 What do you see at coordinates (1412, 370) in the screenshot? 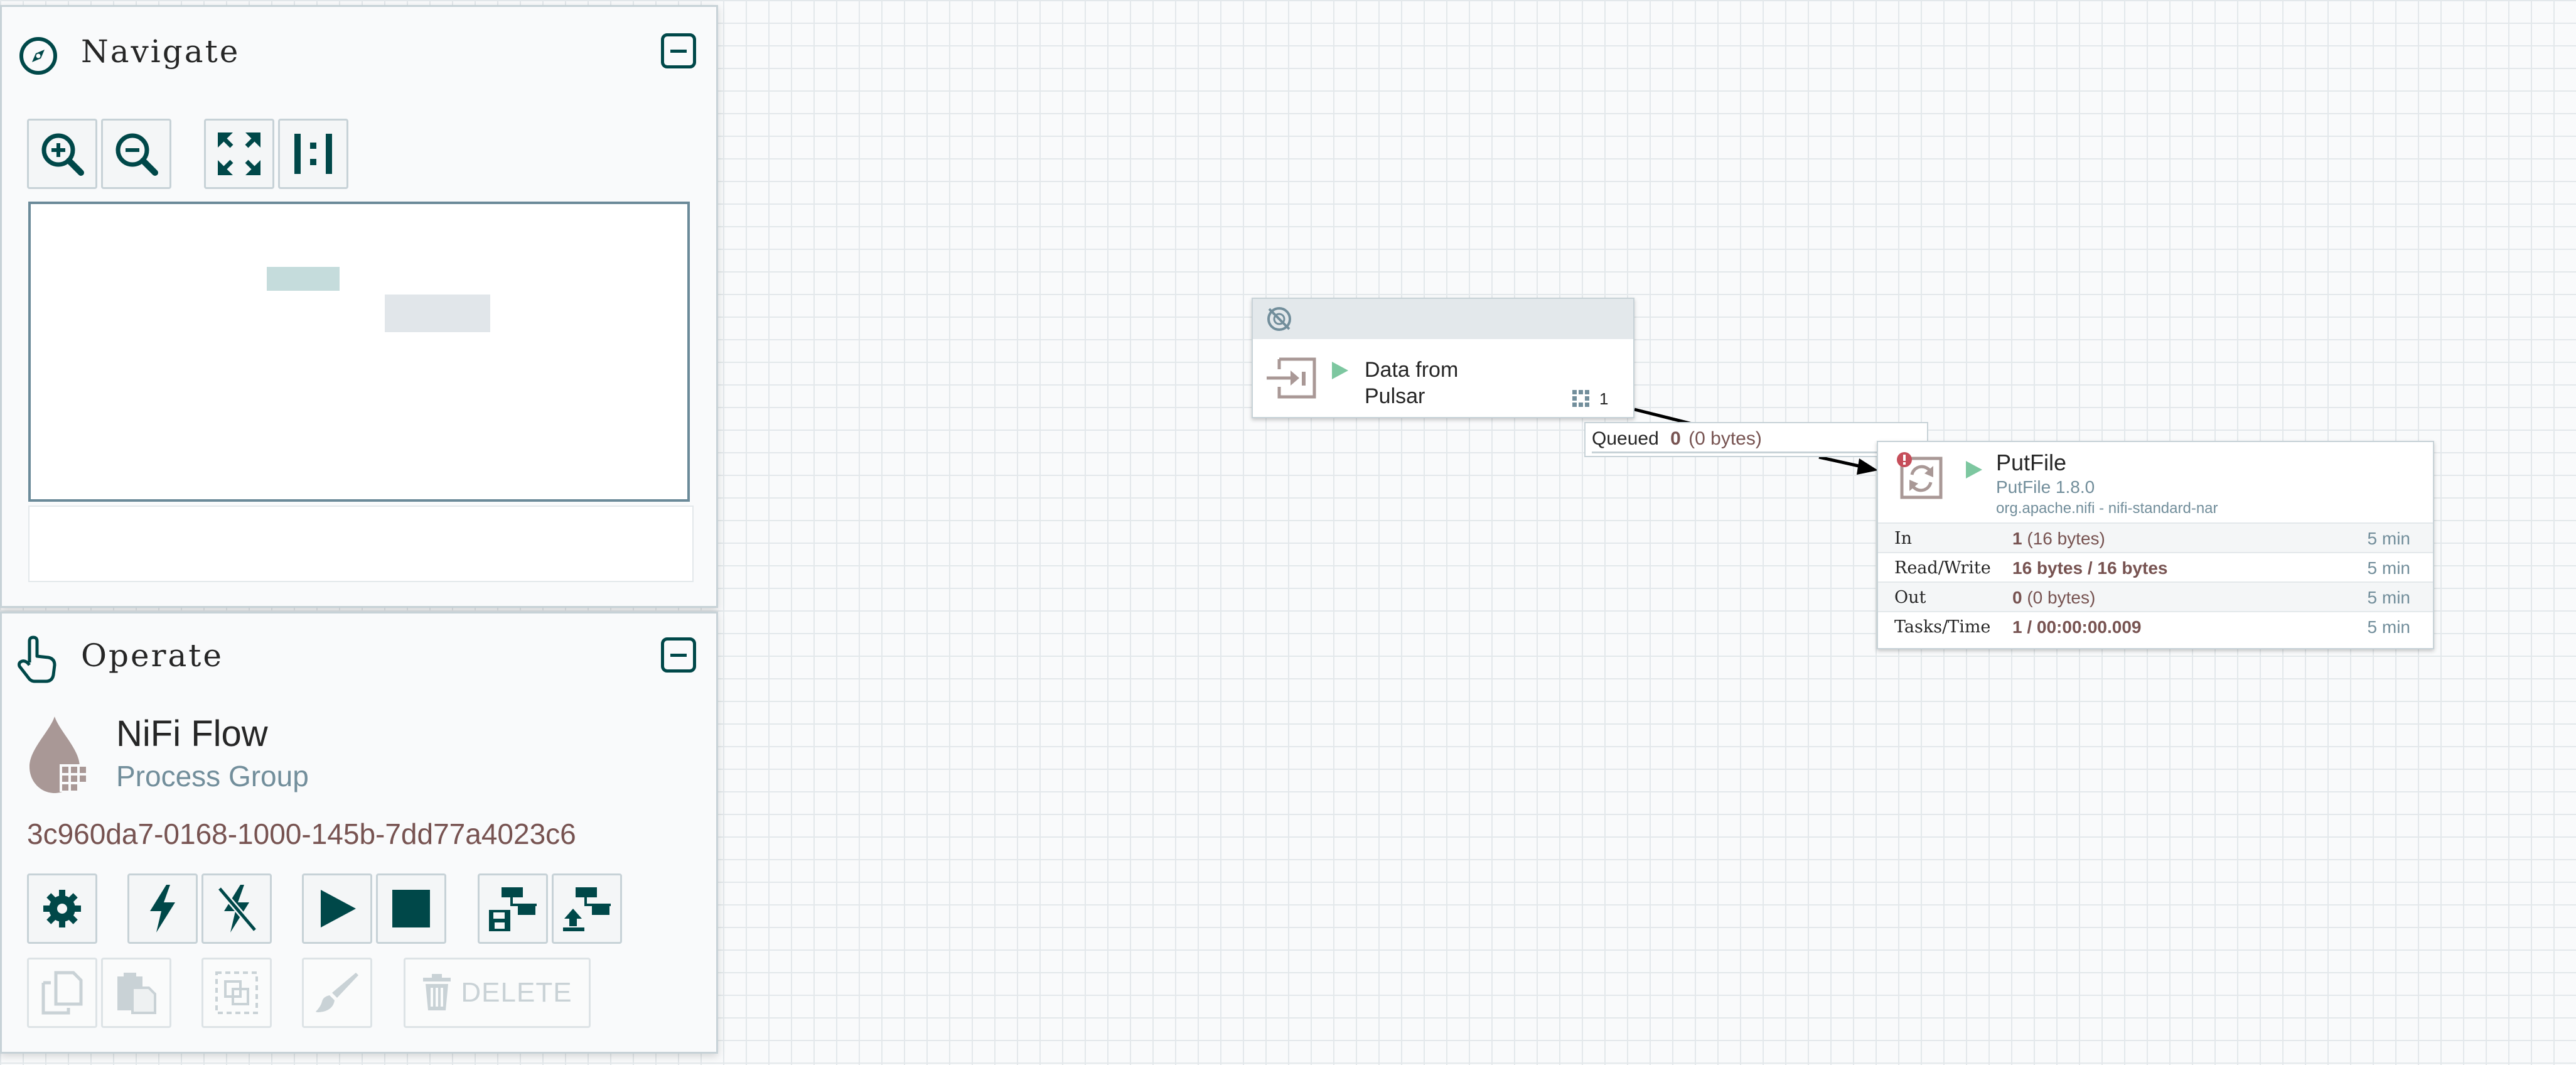
I see `input-port-name-line1: Data from` at bounding box center [1412, 370].